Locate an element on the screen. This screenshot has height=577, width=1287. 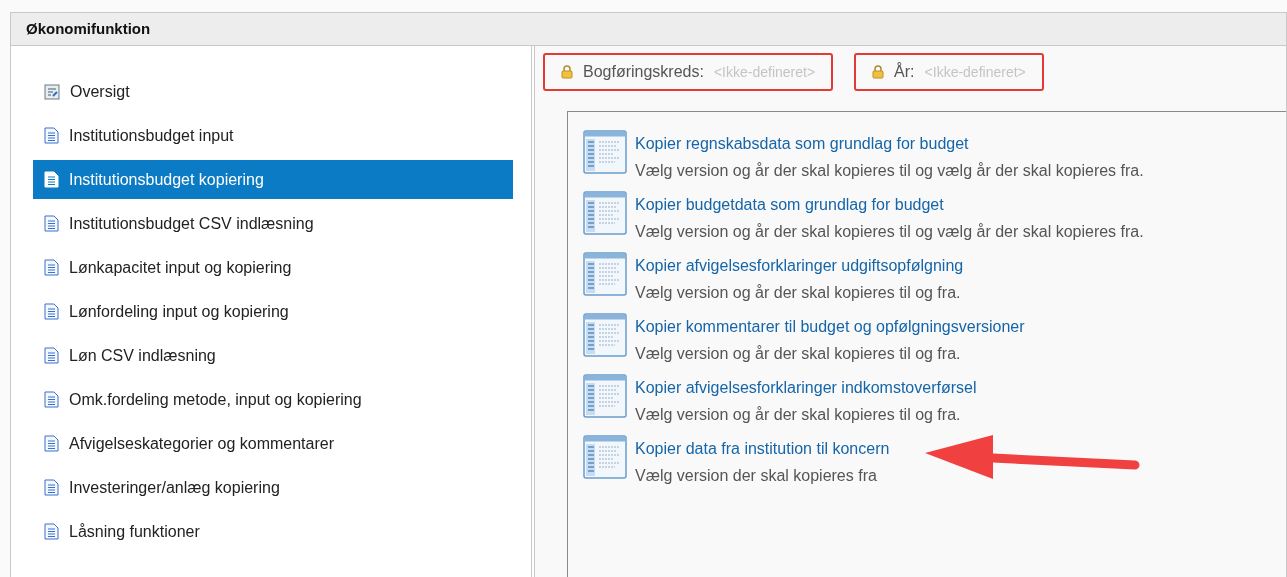
nav-item: Omk.fordeling metode, input og kopiering is located at coordinates (273, 399).